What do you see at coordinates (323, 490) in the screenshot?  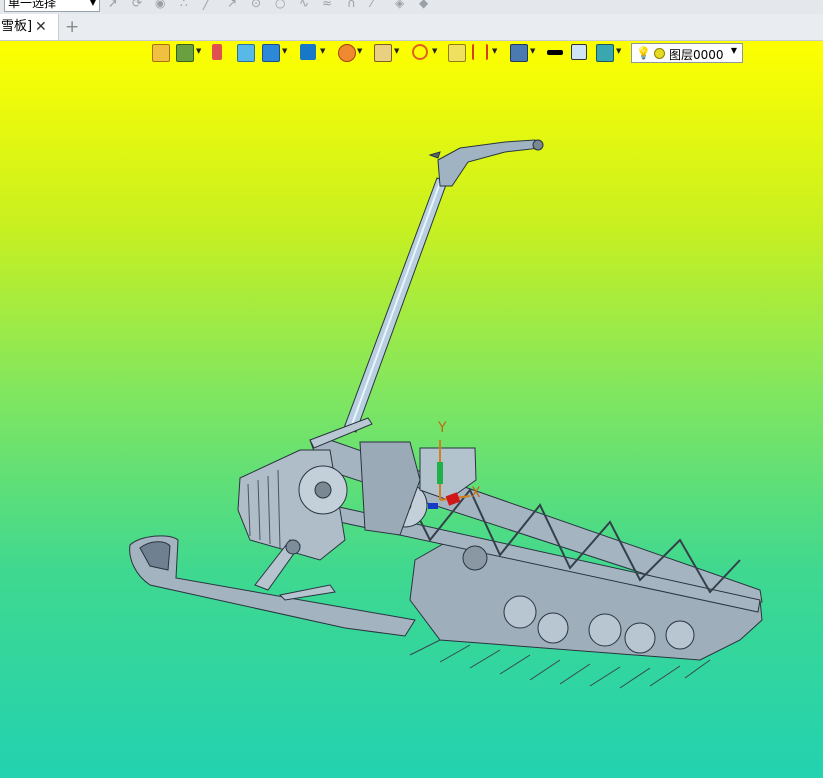 I see `sprocket-hub` at bounding box center [323, 490].